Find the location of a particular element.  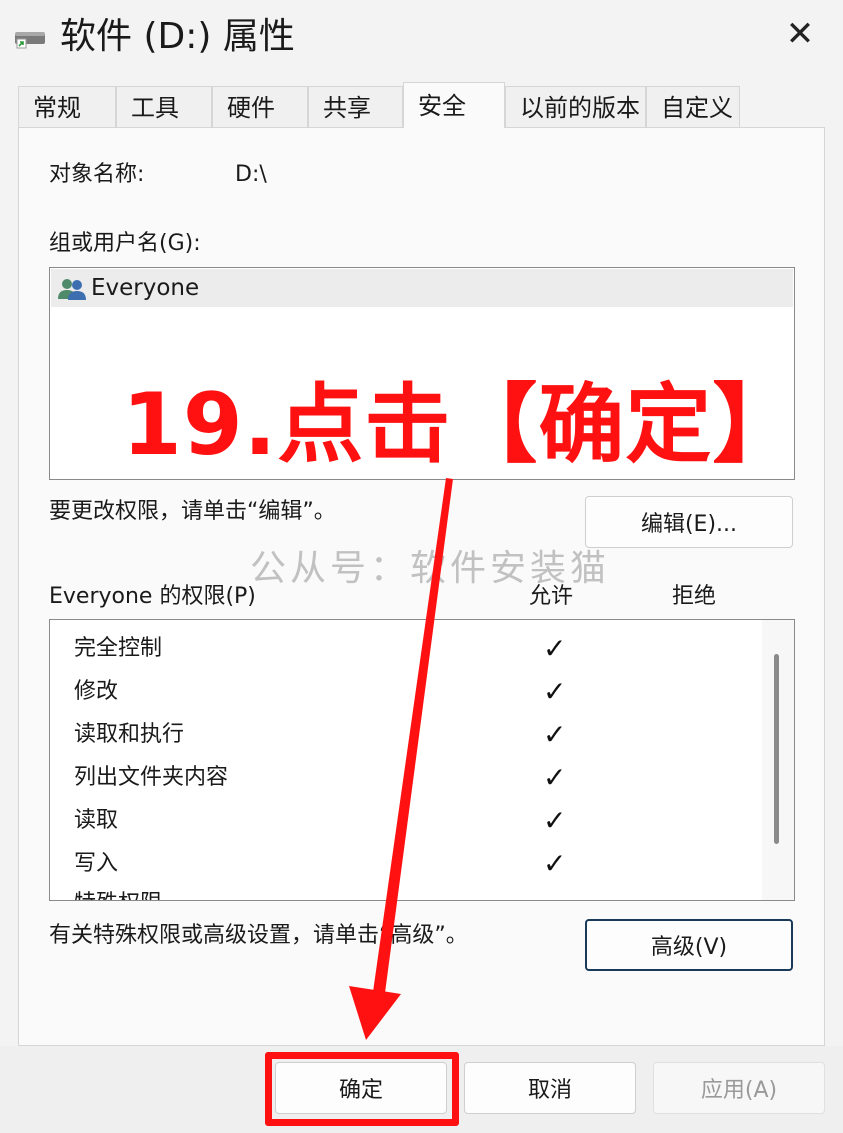

apply-button: 应用(A) is located at coordinates (739, 1088).